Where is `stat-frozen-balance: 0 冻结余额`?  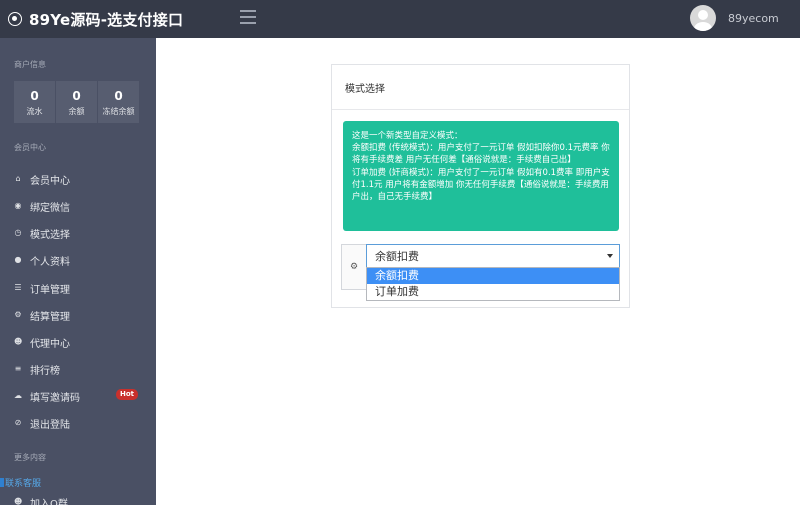 stat-frozen-balance: 0 冻结余额 is located at coordinates (118, 102).